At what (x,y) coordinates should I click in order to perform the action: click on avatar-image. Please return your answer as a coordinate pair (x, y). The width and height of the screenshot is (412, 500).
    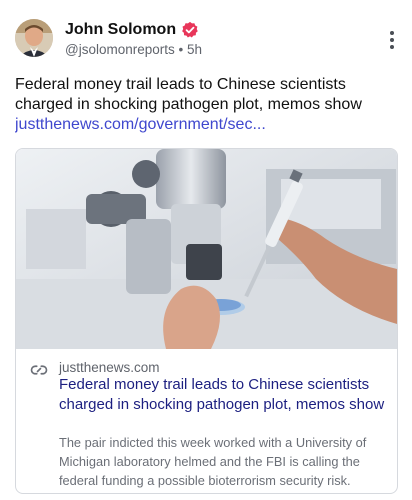
    Looking at the image, I should click on (34, 38).